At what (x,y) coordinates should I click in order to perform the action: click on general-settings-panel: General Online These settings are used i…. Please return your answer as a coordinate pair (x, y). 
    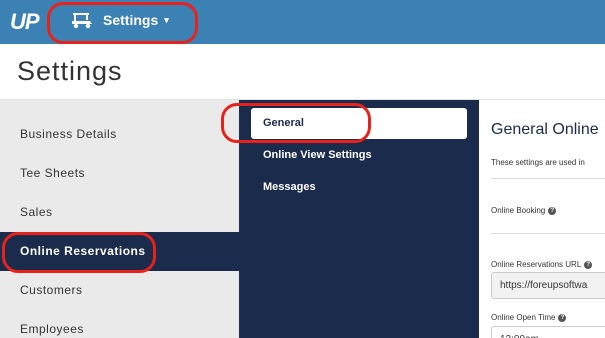
    Looking at the image, I should click on (542, 219).